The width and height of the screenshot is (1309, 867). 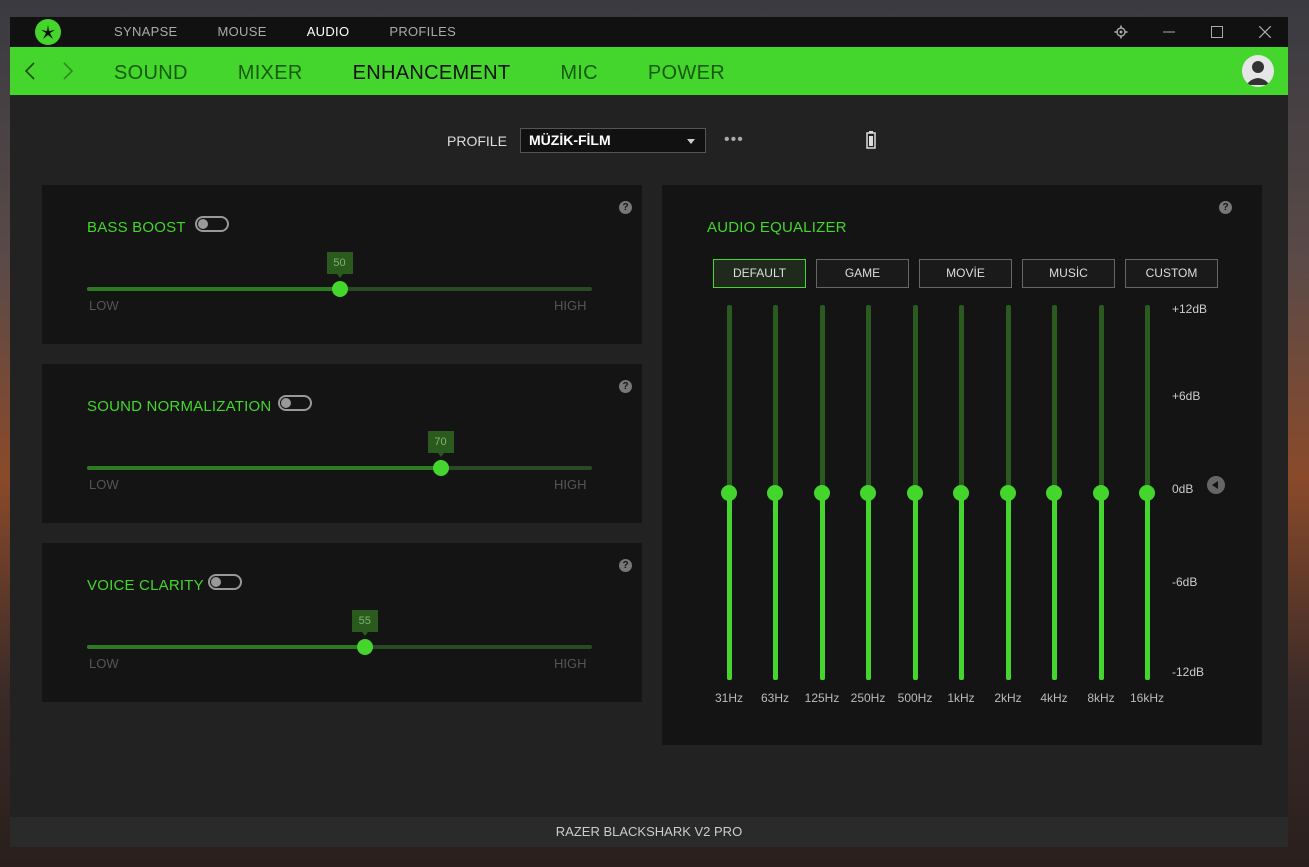 What do you see at coordinates (1186, 396) in the screenshot?
I see `db-label-plus6: +6dB` at bounding box center [1186, 396].